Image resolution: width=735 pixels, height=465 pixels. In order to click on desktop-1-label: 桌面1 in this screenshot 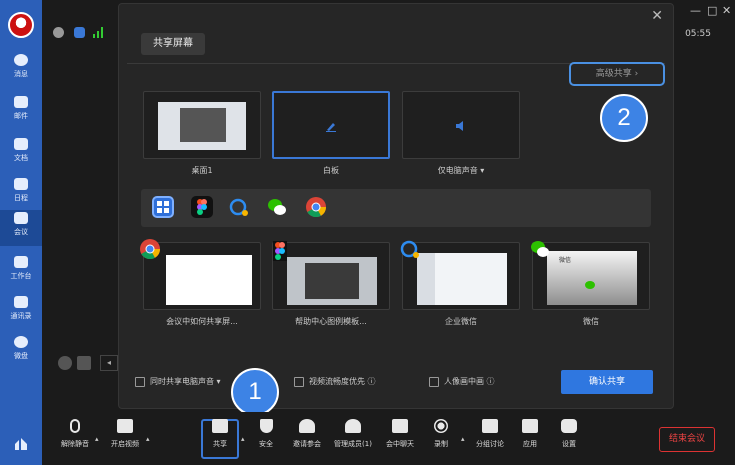, I will do `click(202, 170)`.